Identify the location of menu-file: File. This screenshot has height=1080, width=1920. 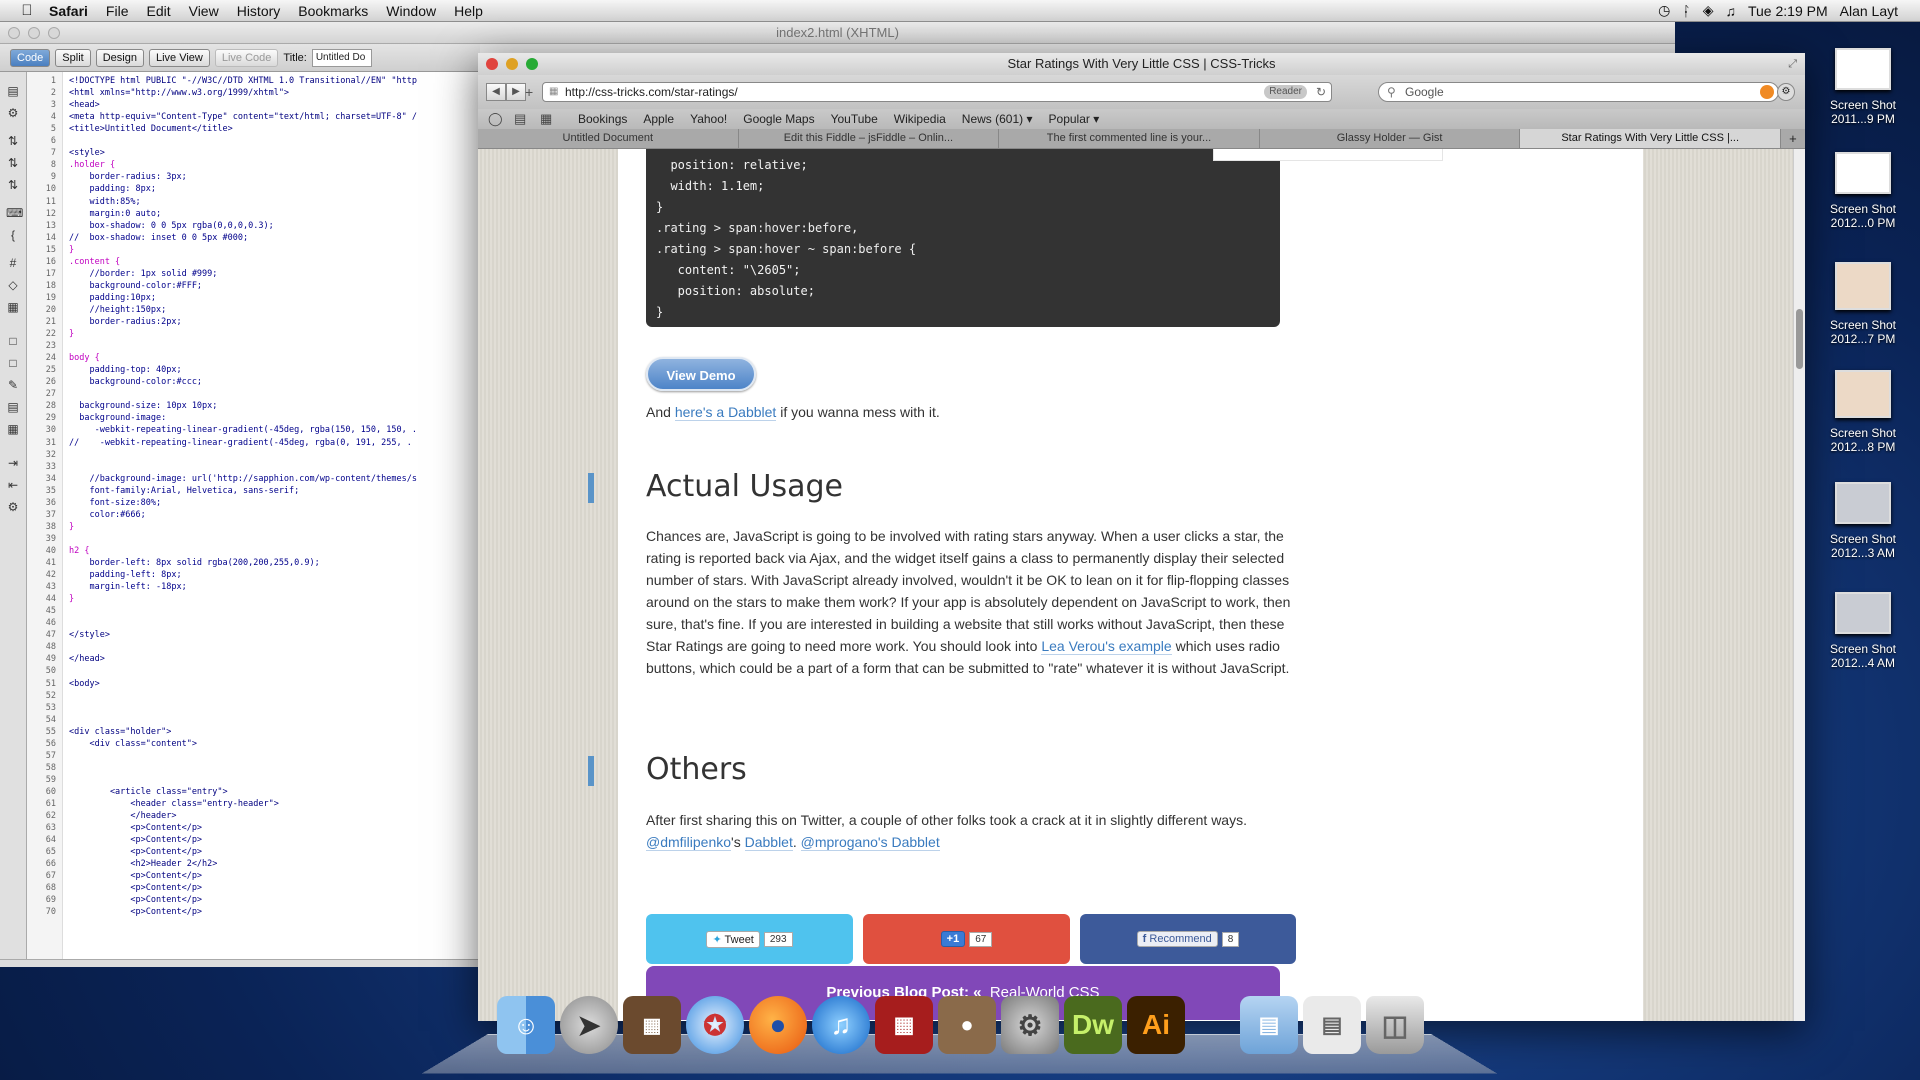
(117, 11).